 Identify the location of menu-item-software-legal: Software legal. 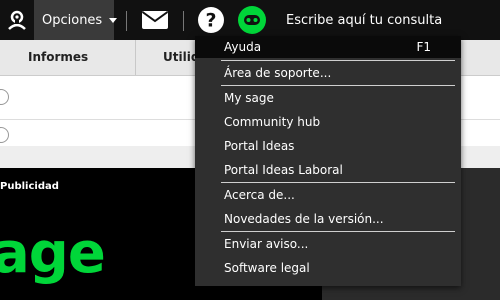
(328, 268).